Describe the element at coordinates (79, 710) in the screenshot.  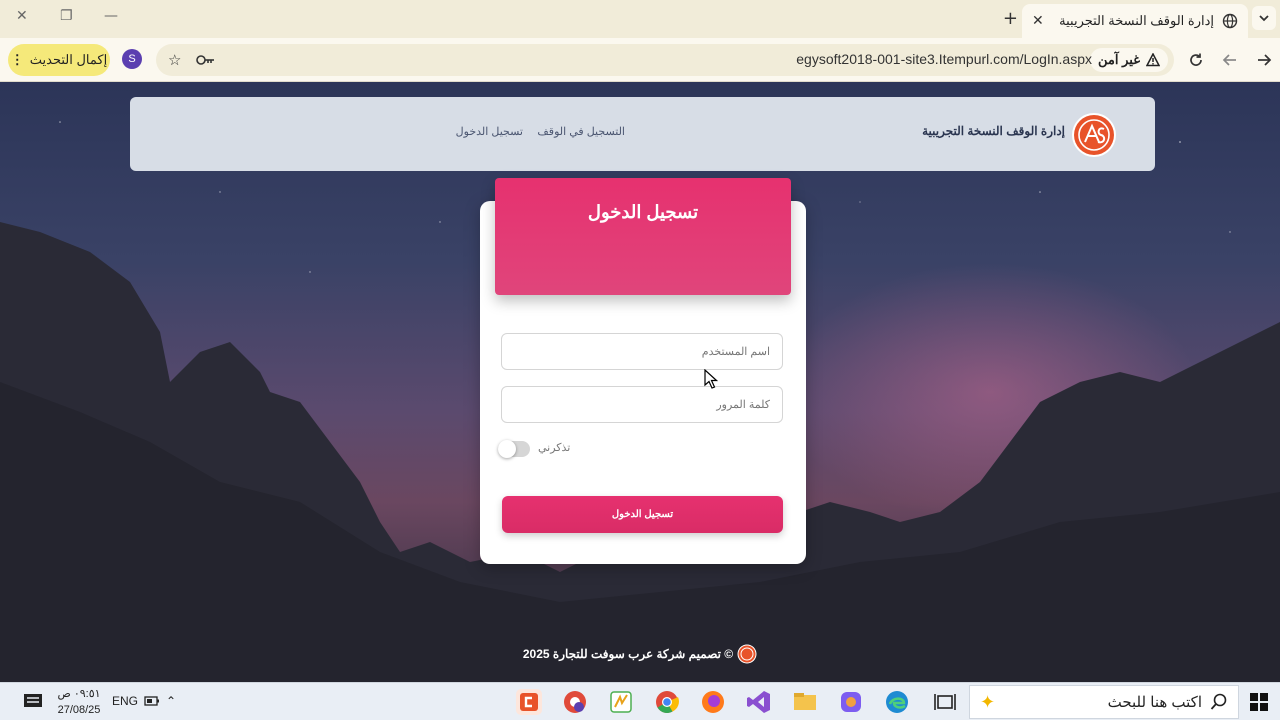
I see `clock-date: 27/08/25` at that location.